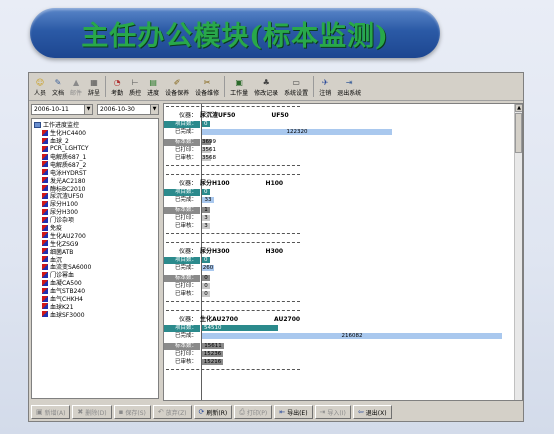 This screenshot has height=434, width=554. Describe the element at coordinates (182, 192) in the screenshot. I see `stat-label: 项目数：` at that location.